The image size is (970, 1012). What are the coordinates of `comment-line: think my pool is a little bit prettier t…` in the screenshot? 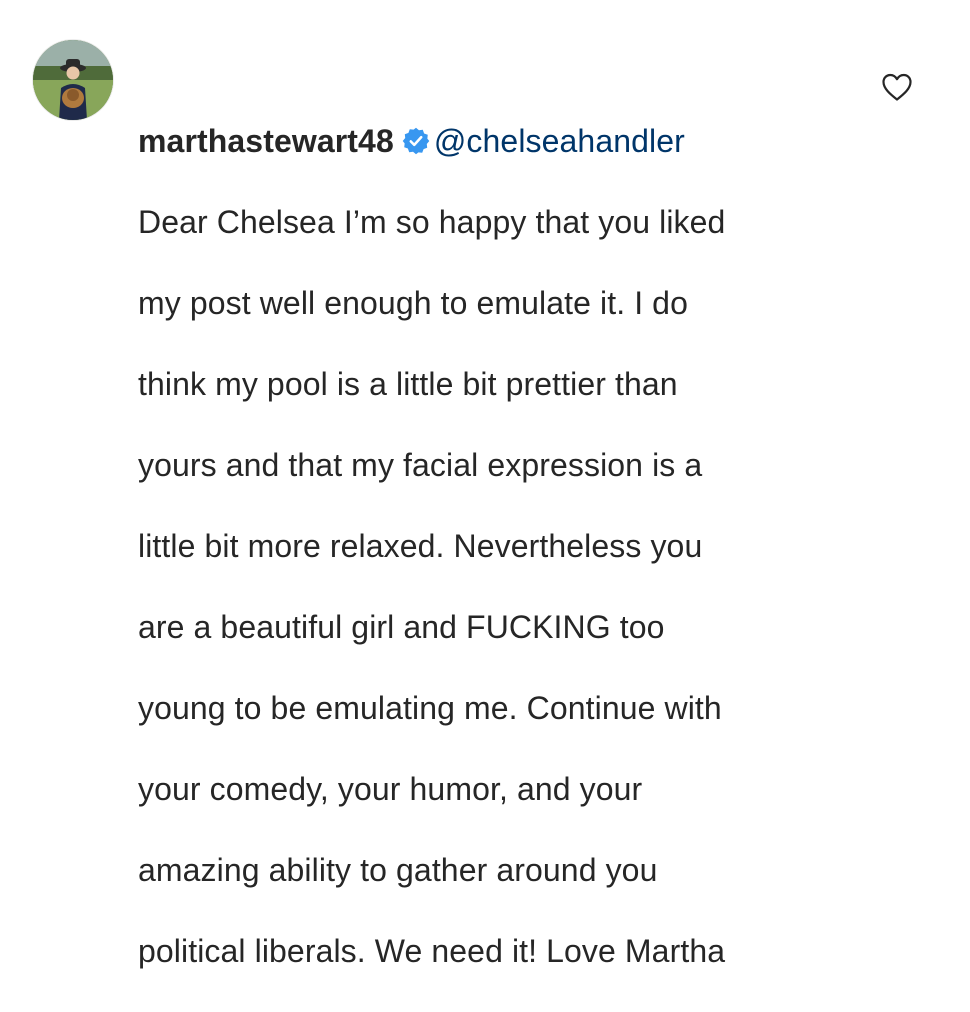 It's located at (408, 384).